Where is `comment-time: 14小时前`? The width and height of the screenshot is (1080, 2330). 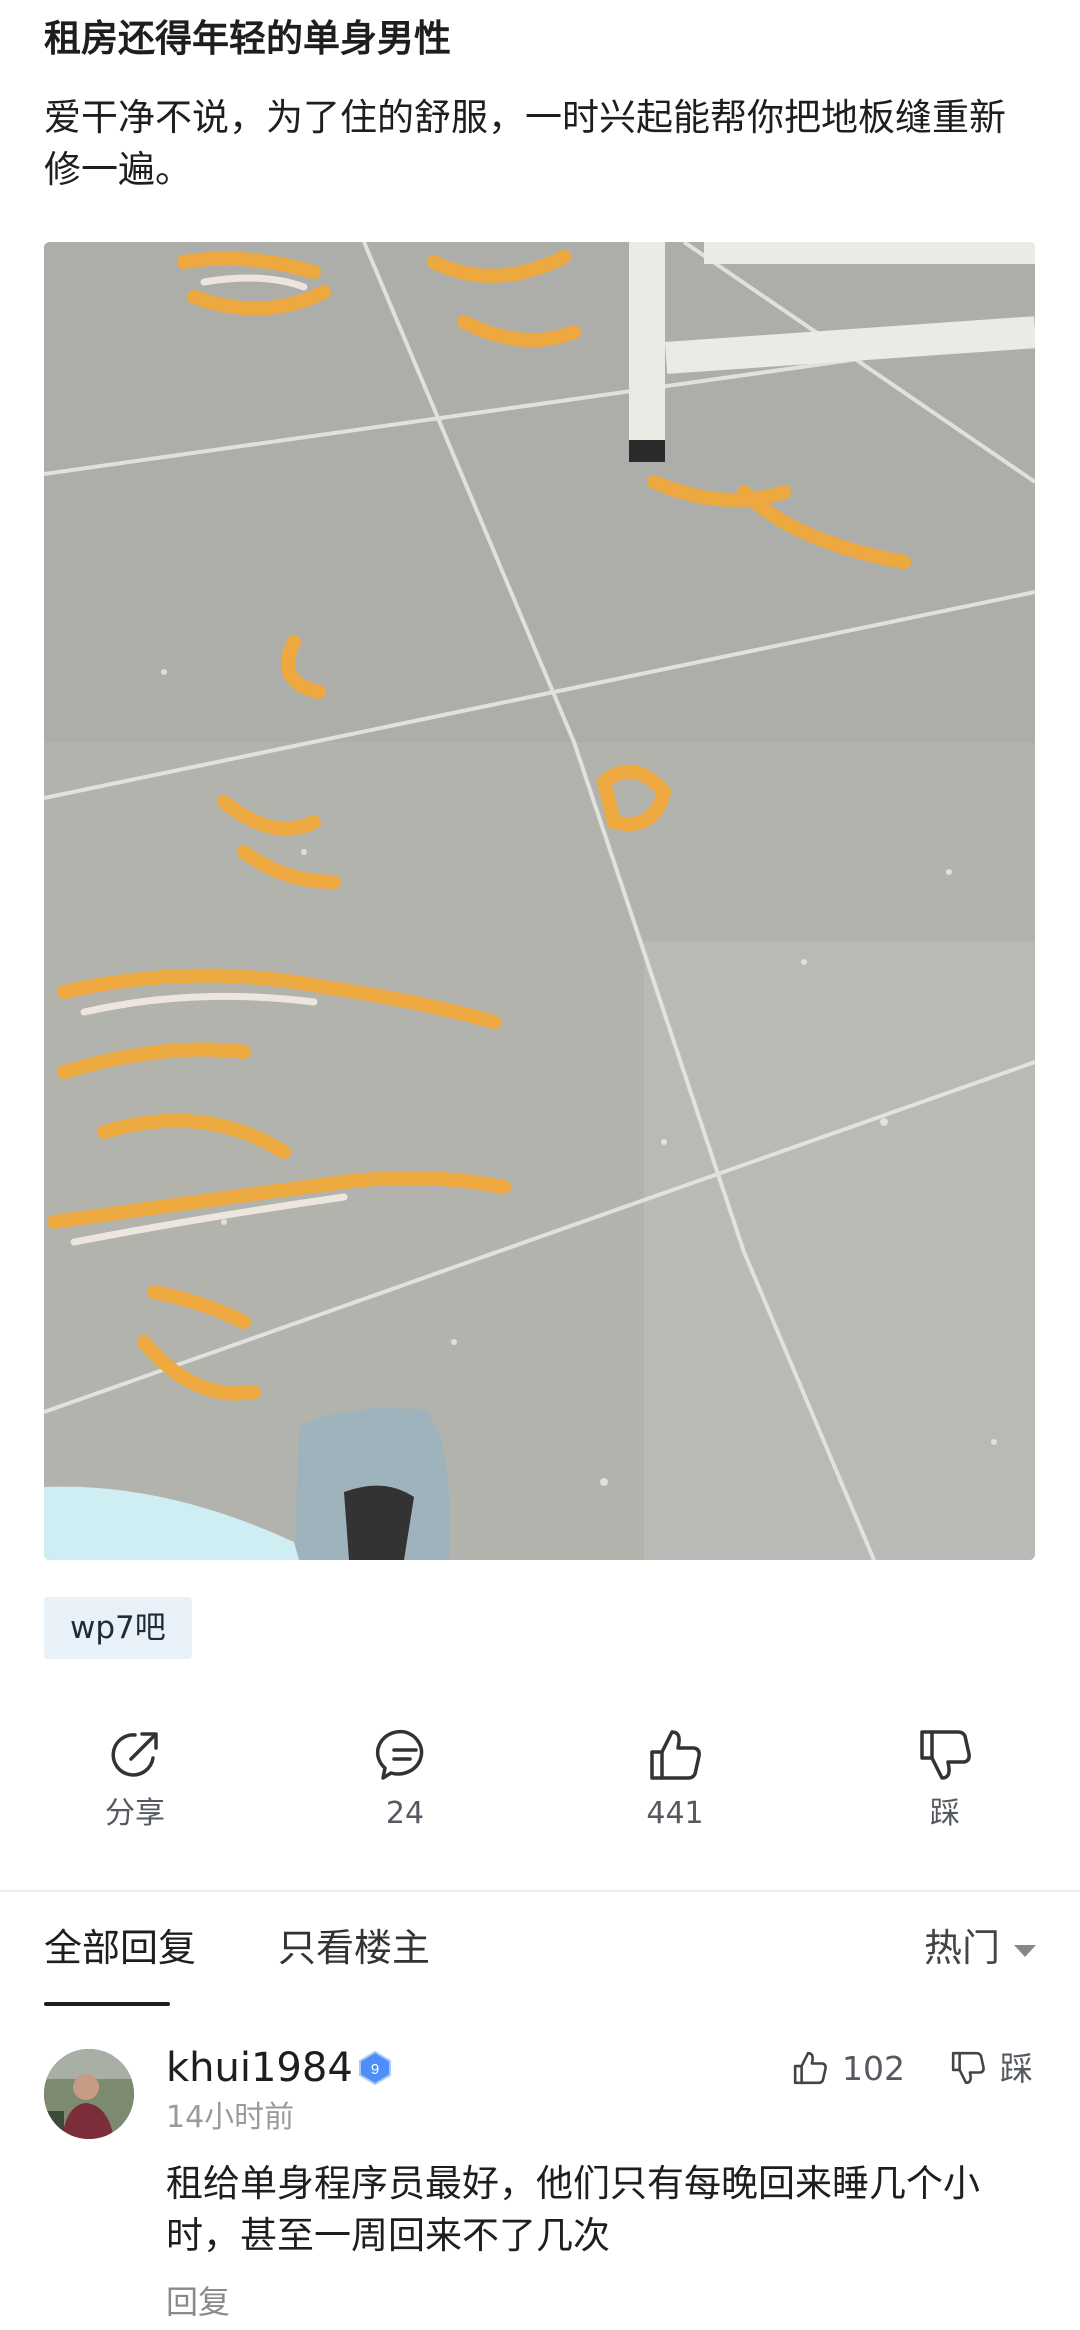
comment-time: 14小时前 is located at coordinates (230, 2117).